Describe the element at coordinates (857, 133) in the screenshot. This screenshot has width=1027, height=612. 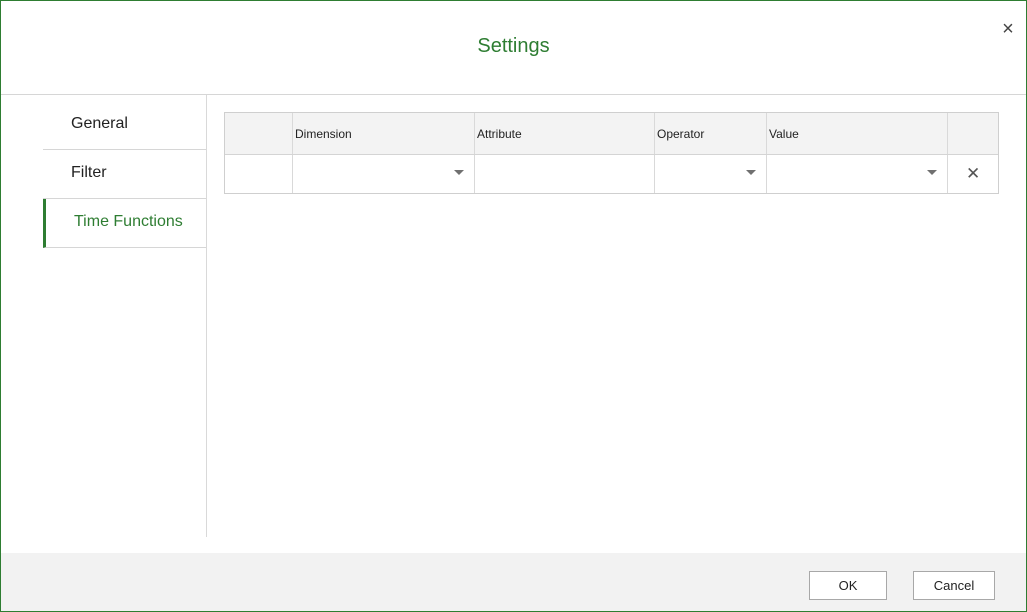
I see `column-header-value: Value` at that location.